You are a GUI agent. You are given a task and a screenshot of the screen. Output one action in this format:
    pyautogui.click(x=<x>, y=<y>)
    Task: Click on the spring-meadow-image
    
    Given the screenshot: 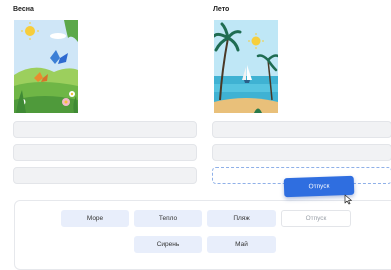 What is the action you would take?
    pyautogui.click(x=46, y=66)
    